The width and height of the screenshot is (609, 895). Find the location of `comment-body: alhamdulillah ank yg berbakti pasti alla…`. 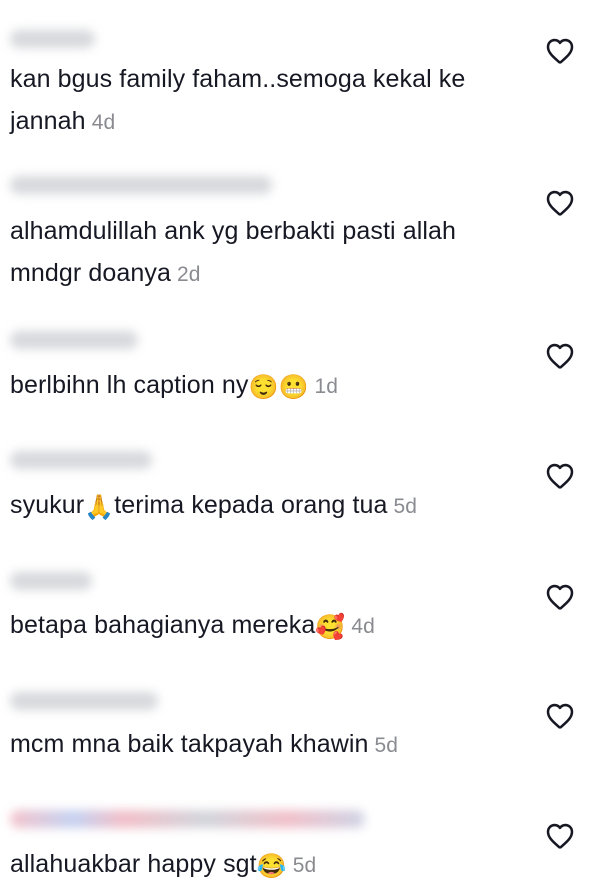

comment-body: alhamdulillah ank yg berbakti pasti alla… is located at coordinates (233, 252).